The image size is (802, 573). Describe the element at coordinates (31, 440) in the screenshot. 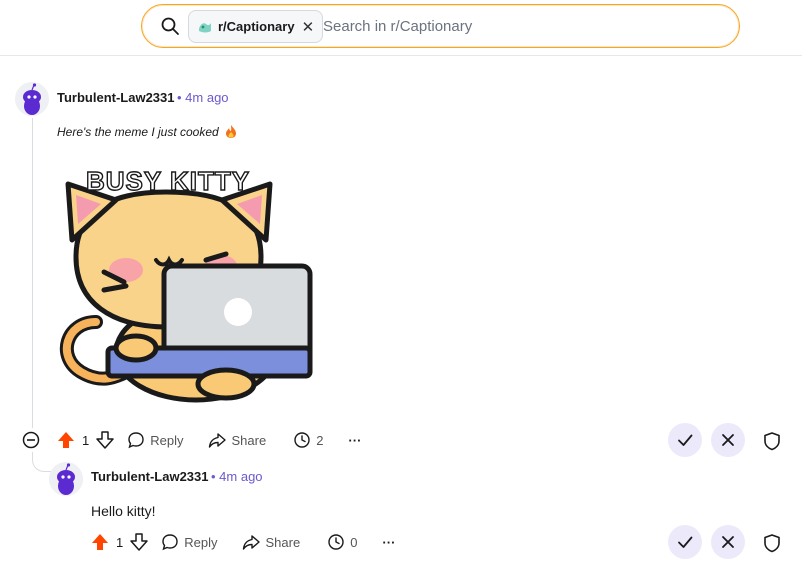

I see `collapse-thread-icon` at that location.